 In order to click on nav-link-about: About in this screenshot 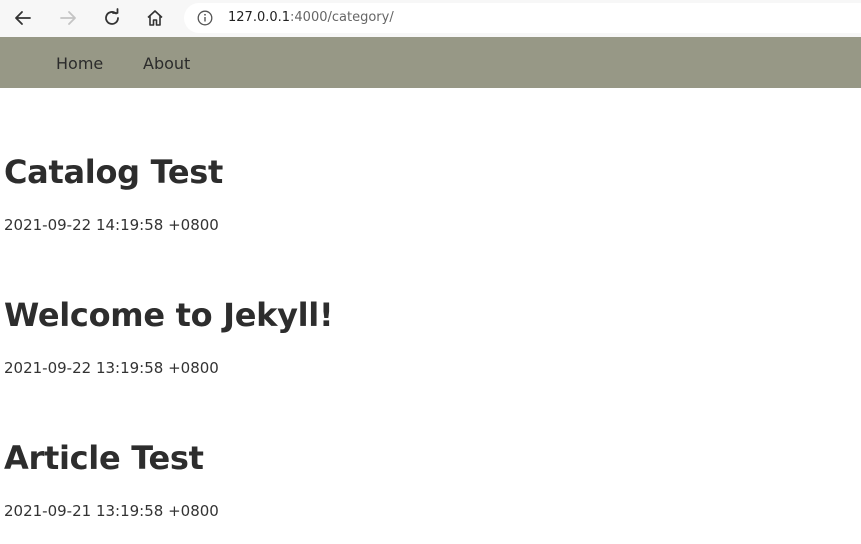, I will do `click(166, 64)`.